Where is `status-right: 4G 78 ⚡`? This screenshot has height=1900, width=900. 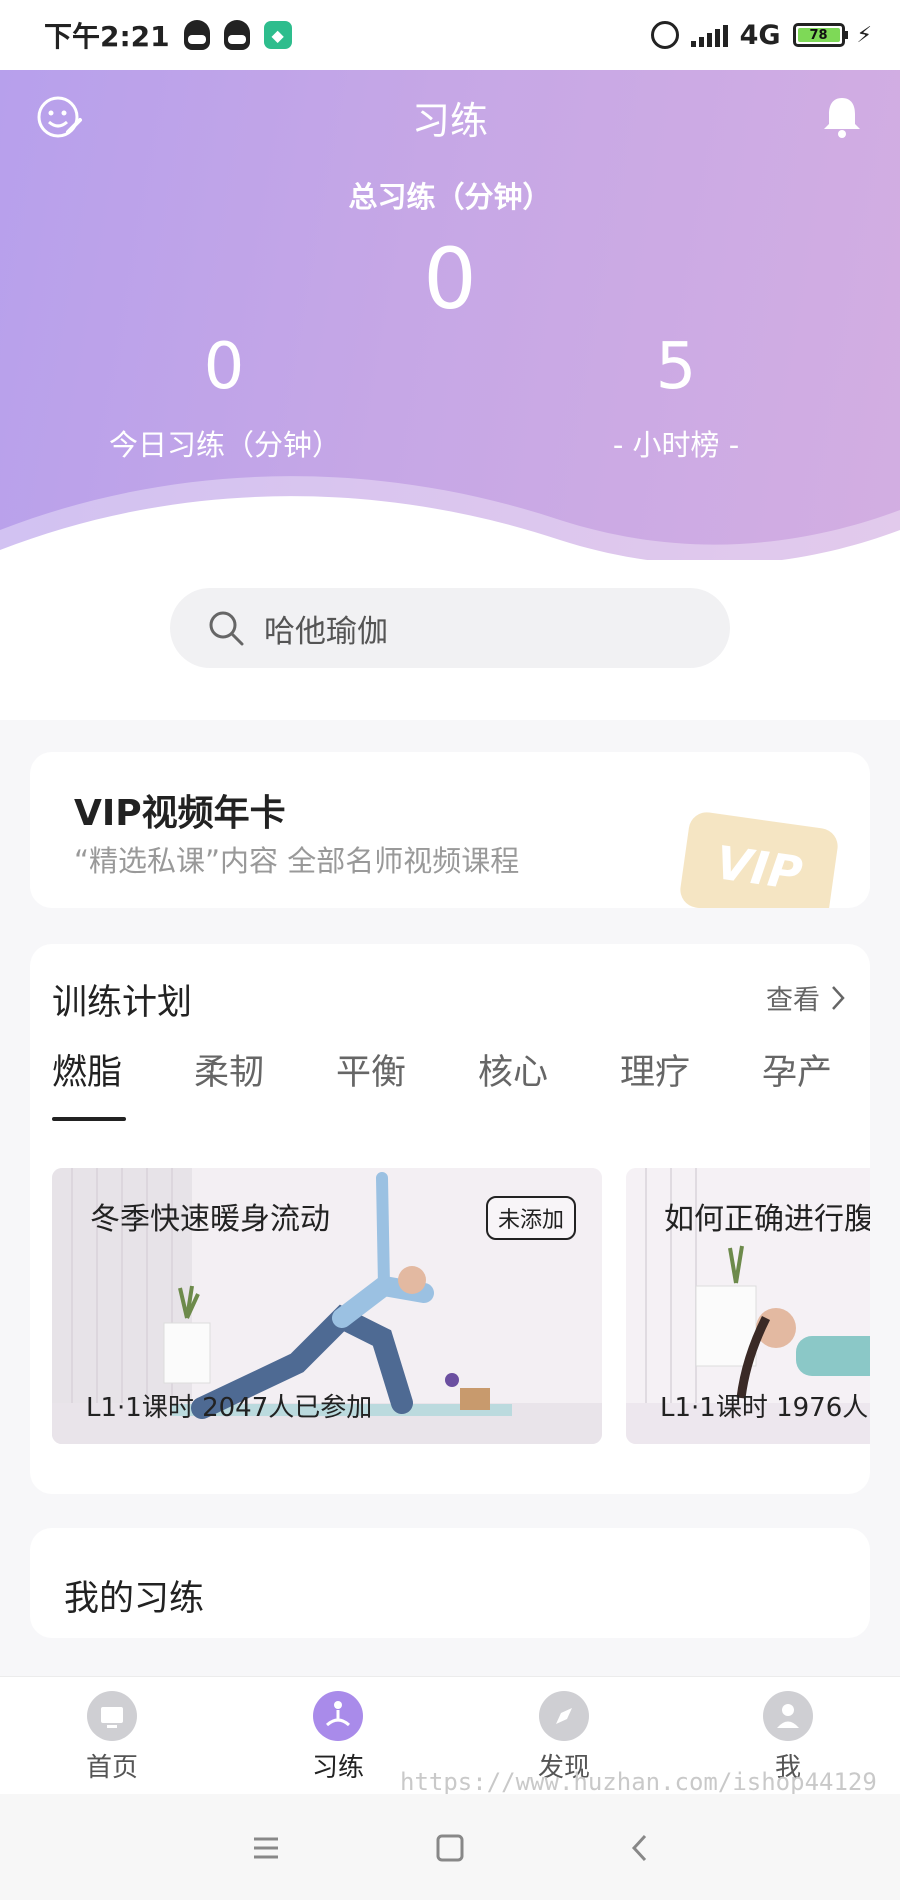 status-right: 4G 78 ⚡ is located at coordinates (761, 35).